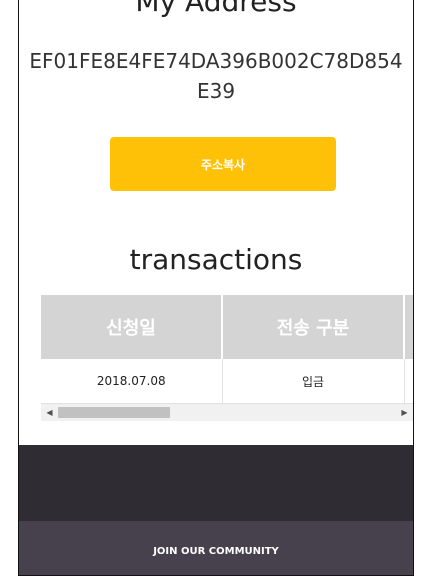  I want to click on horizontal-scrollbar: ◀ ▶, so click(227, 412).